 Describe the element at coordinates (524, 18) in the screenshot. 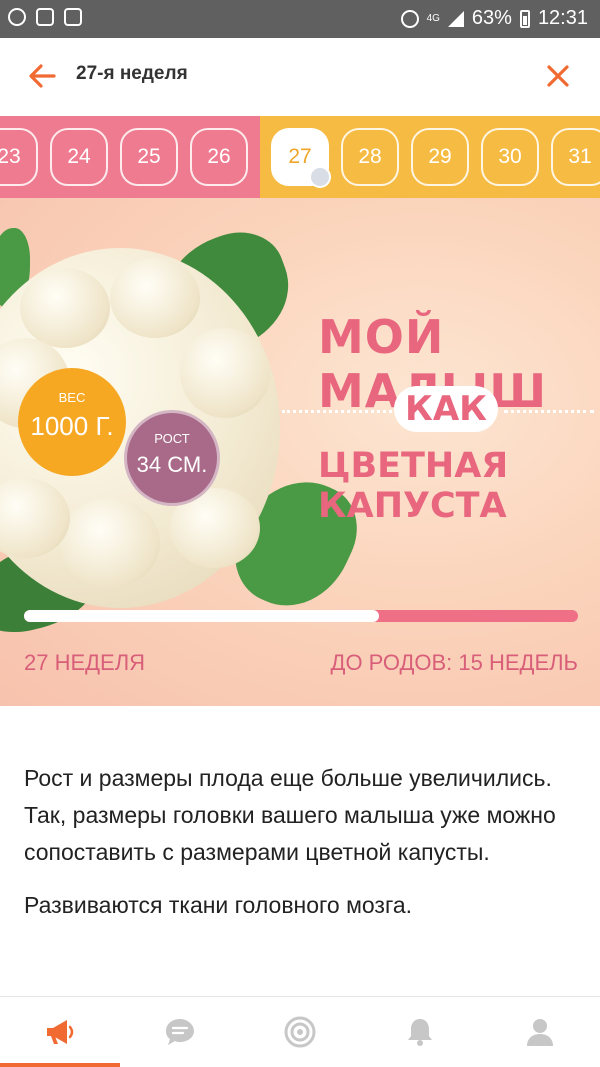

I see `battery-icon` at that location.